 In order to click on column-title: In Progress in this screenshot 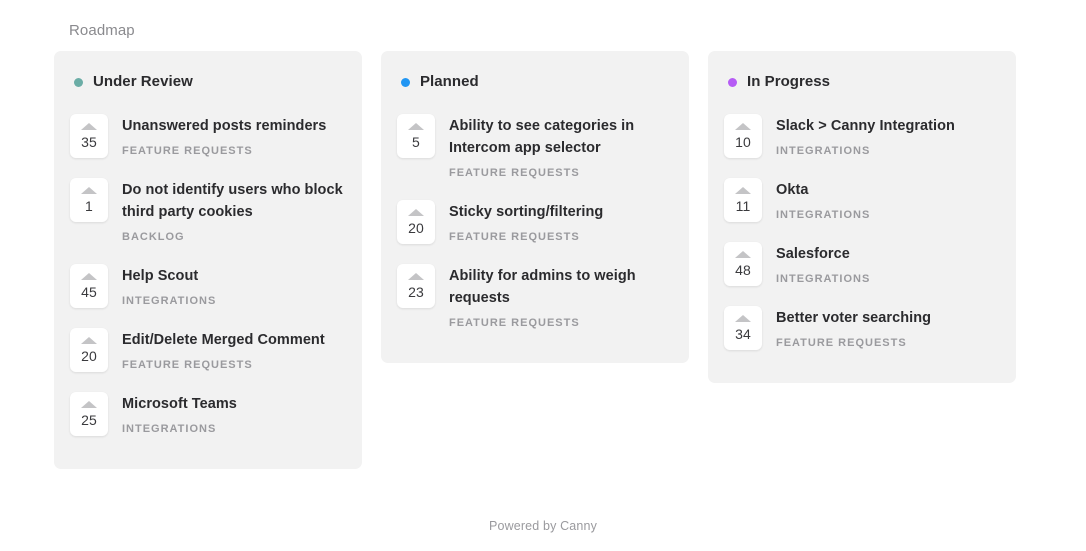, I will do `click(789, 81)`.